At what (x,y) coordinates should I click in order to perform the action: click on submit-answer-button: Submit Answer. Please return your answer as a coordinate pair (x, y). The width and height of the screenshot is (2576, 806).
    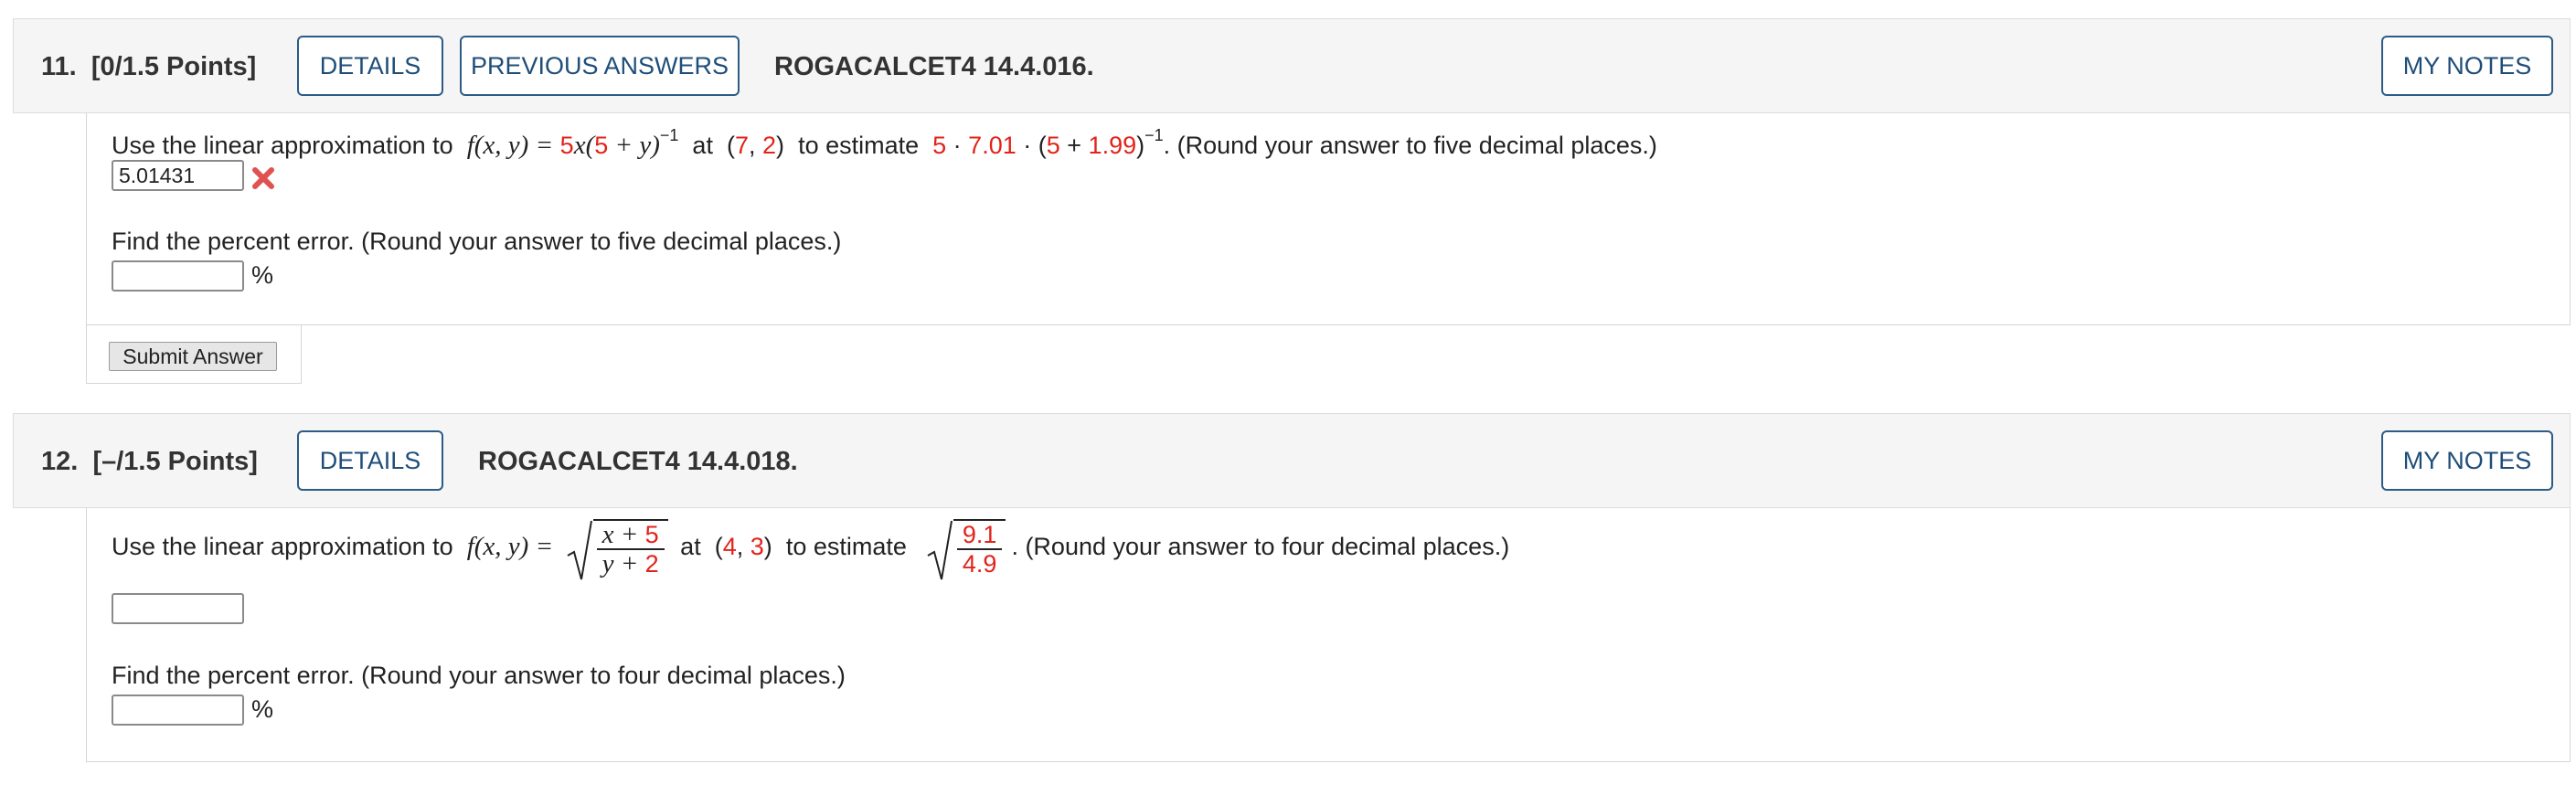
    Looking at the image, I should click on (193, 357).